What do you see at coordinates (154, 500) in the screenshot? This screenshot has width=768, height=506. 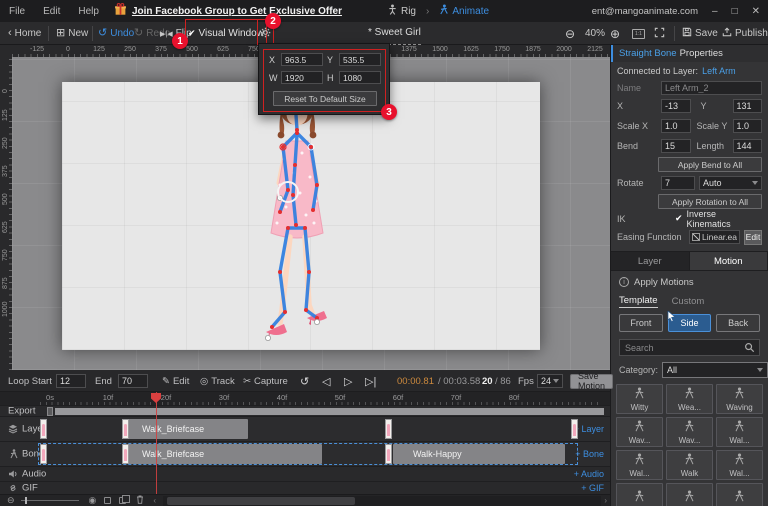 I see `scroll-left-icon: ‹` at bounding box center [154, 500].